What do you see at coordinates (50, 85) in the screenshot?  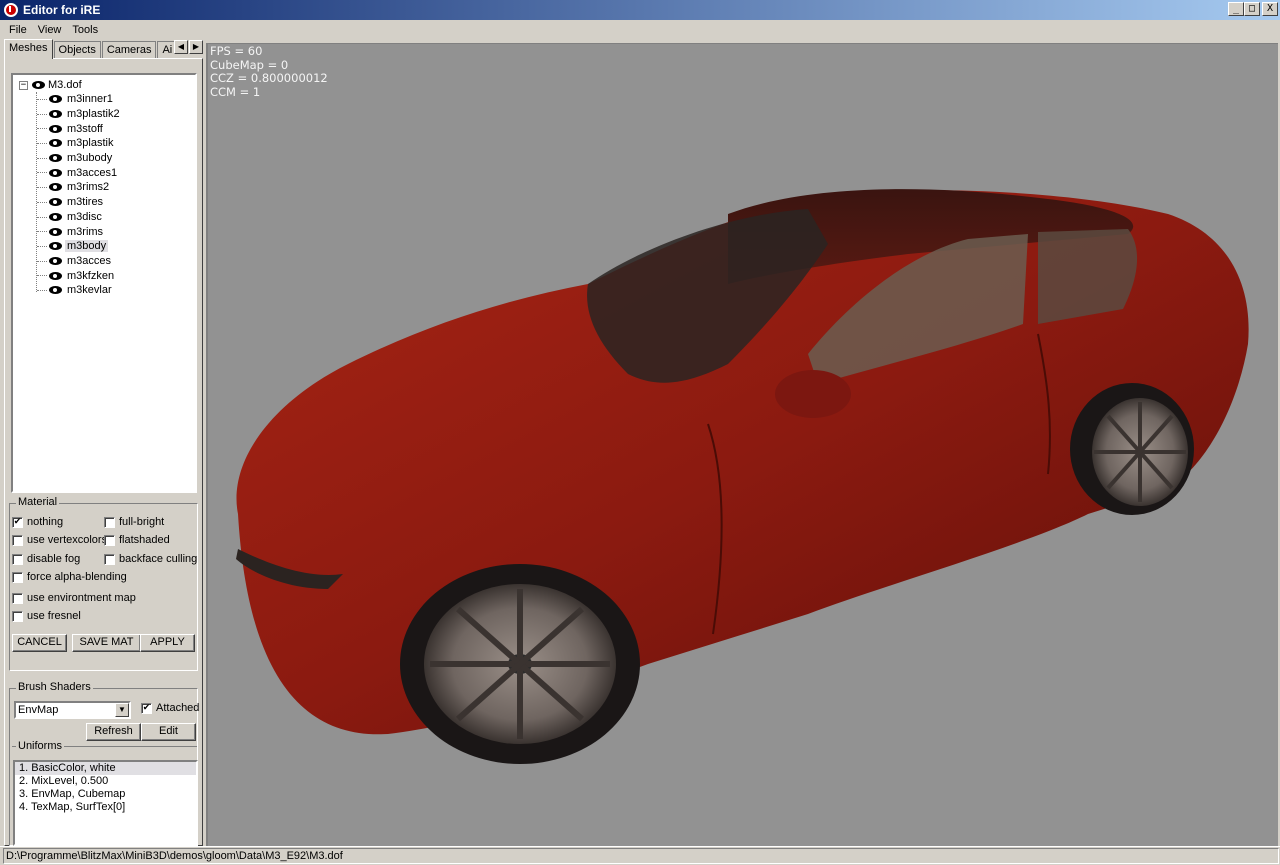 I see `tree-root: − M3.dof` at bounding box center [50, 85].